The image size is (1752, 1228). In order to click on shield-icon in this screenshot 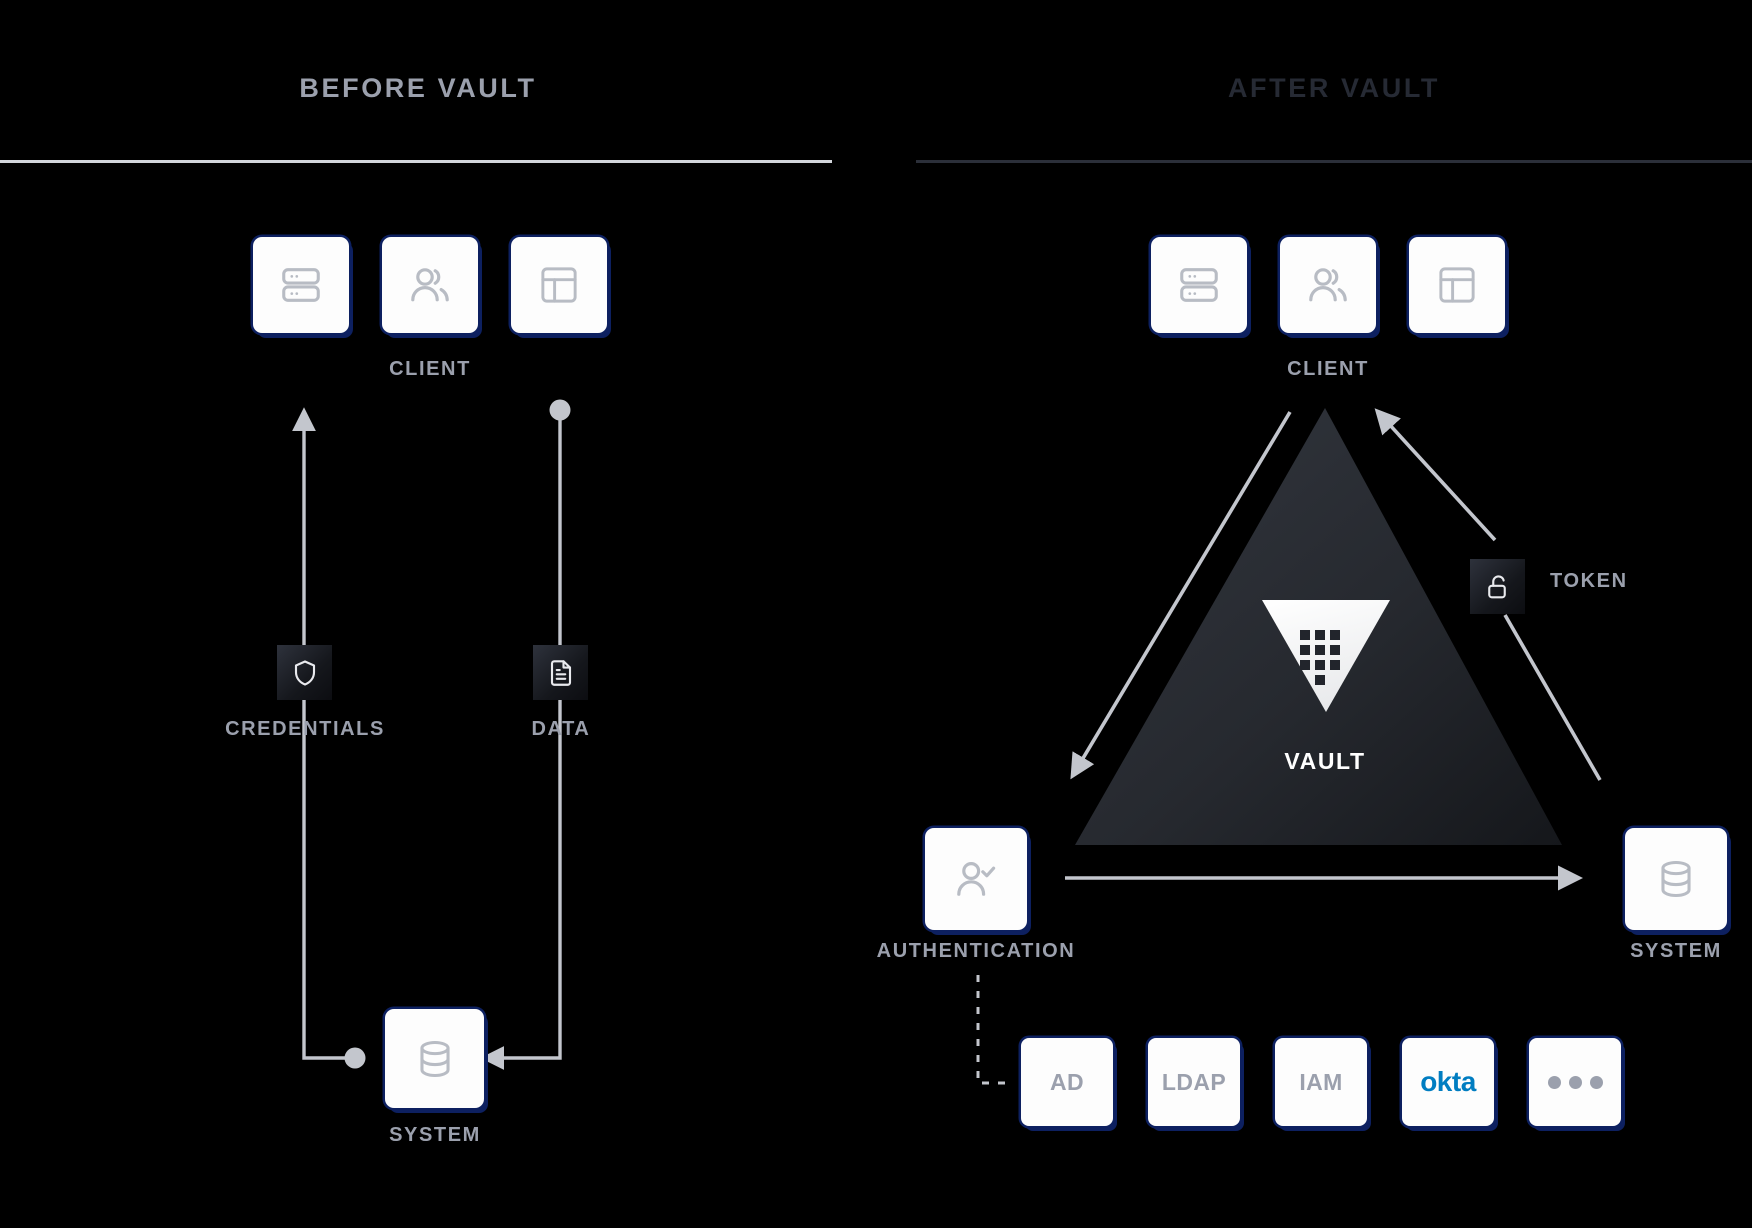, I will do `click(304, 672)`.